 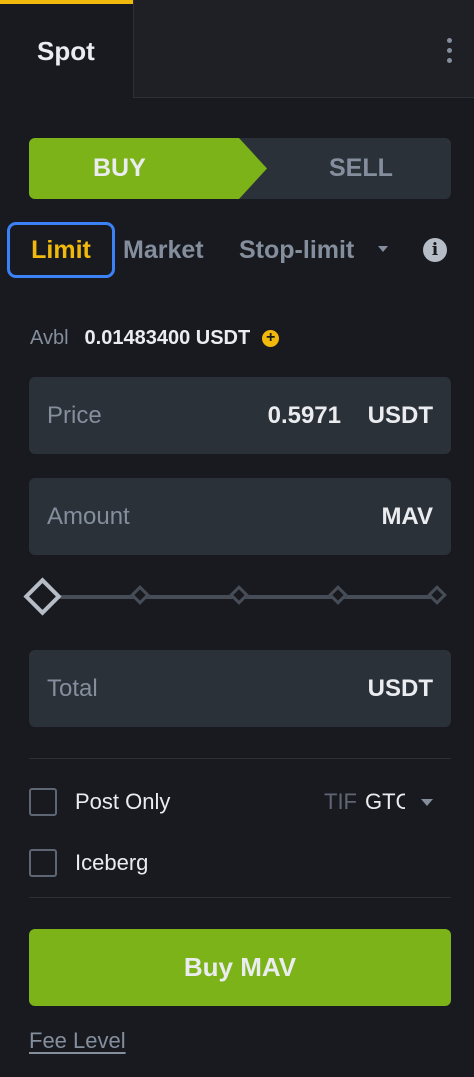 I want to click on price-value: 0.5971, so click(x=304, y=415).